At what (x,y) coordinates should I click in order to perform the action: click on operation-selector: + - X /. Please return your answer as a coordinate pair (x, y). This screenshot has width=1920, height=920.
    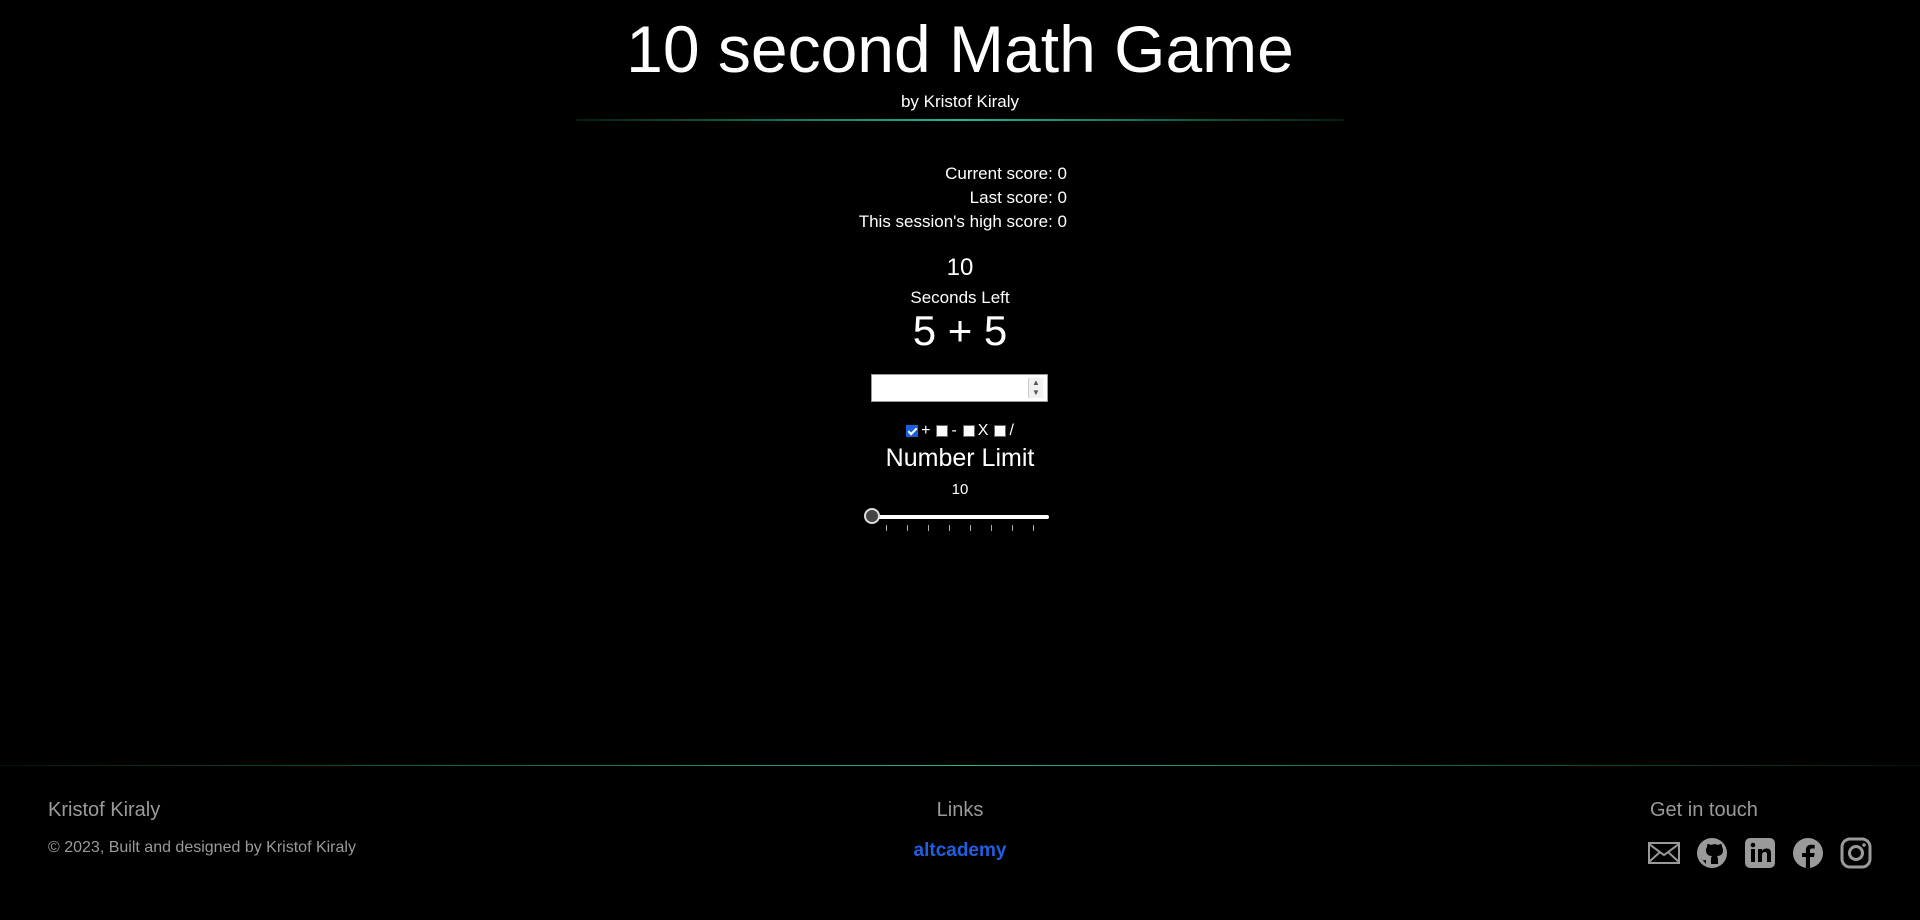
    Looking at the image, I should click on (960, 431).